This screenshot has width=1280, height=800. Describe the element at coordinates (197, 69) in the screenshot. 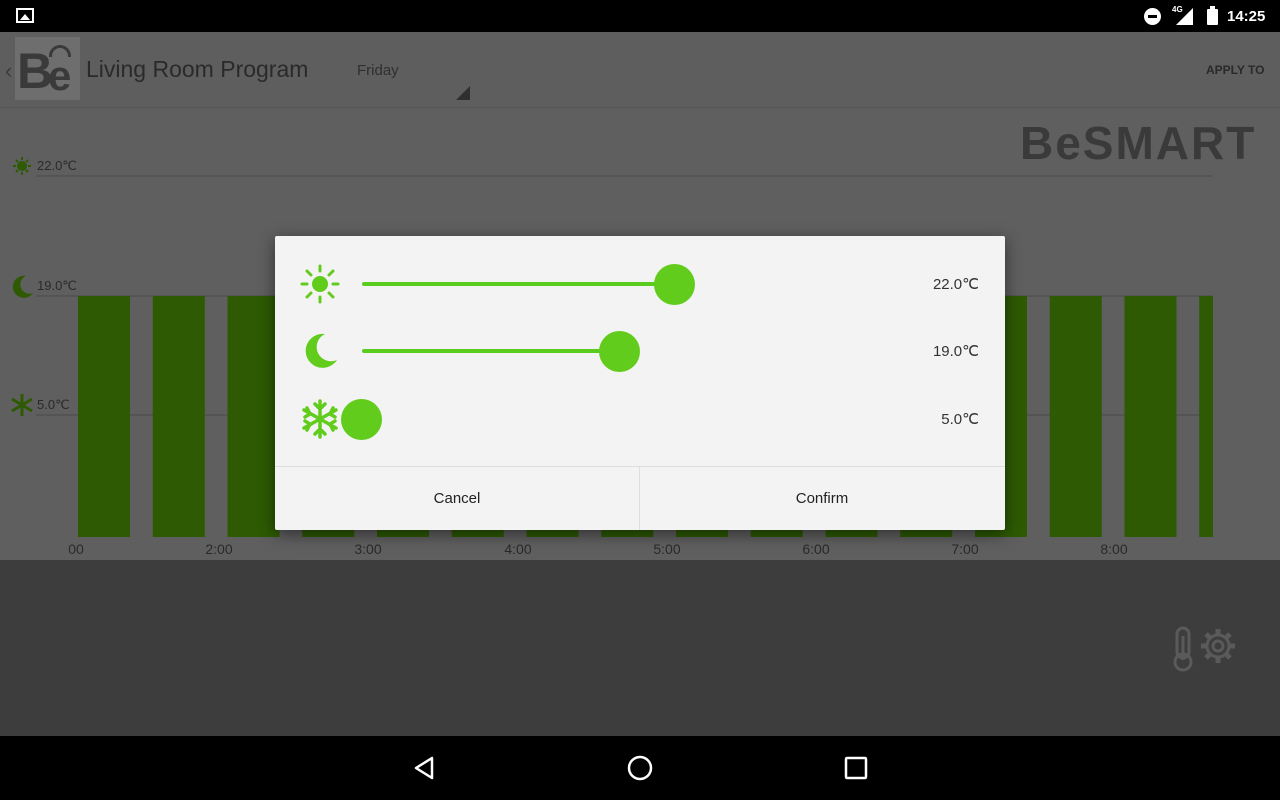

I see `page-title: Living Room Program` at that location.